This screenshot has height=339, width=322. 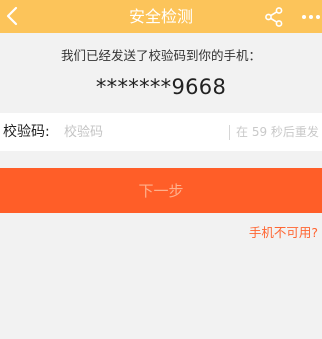 What do you see at coordinates (26, 132) in the screenshot?
I see `code-label: 校验码:` at bounding box center [26, 132].